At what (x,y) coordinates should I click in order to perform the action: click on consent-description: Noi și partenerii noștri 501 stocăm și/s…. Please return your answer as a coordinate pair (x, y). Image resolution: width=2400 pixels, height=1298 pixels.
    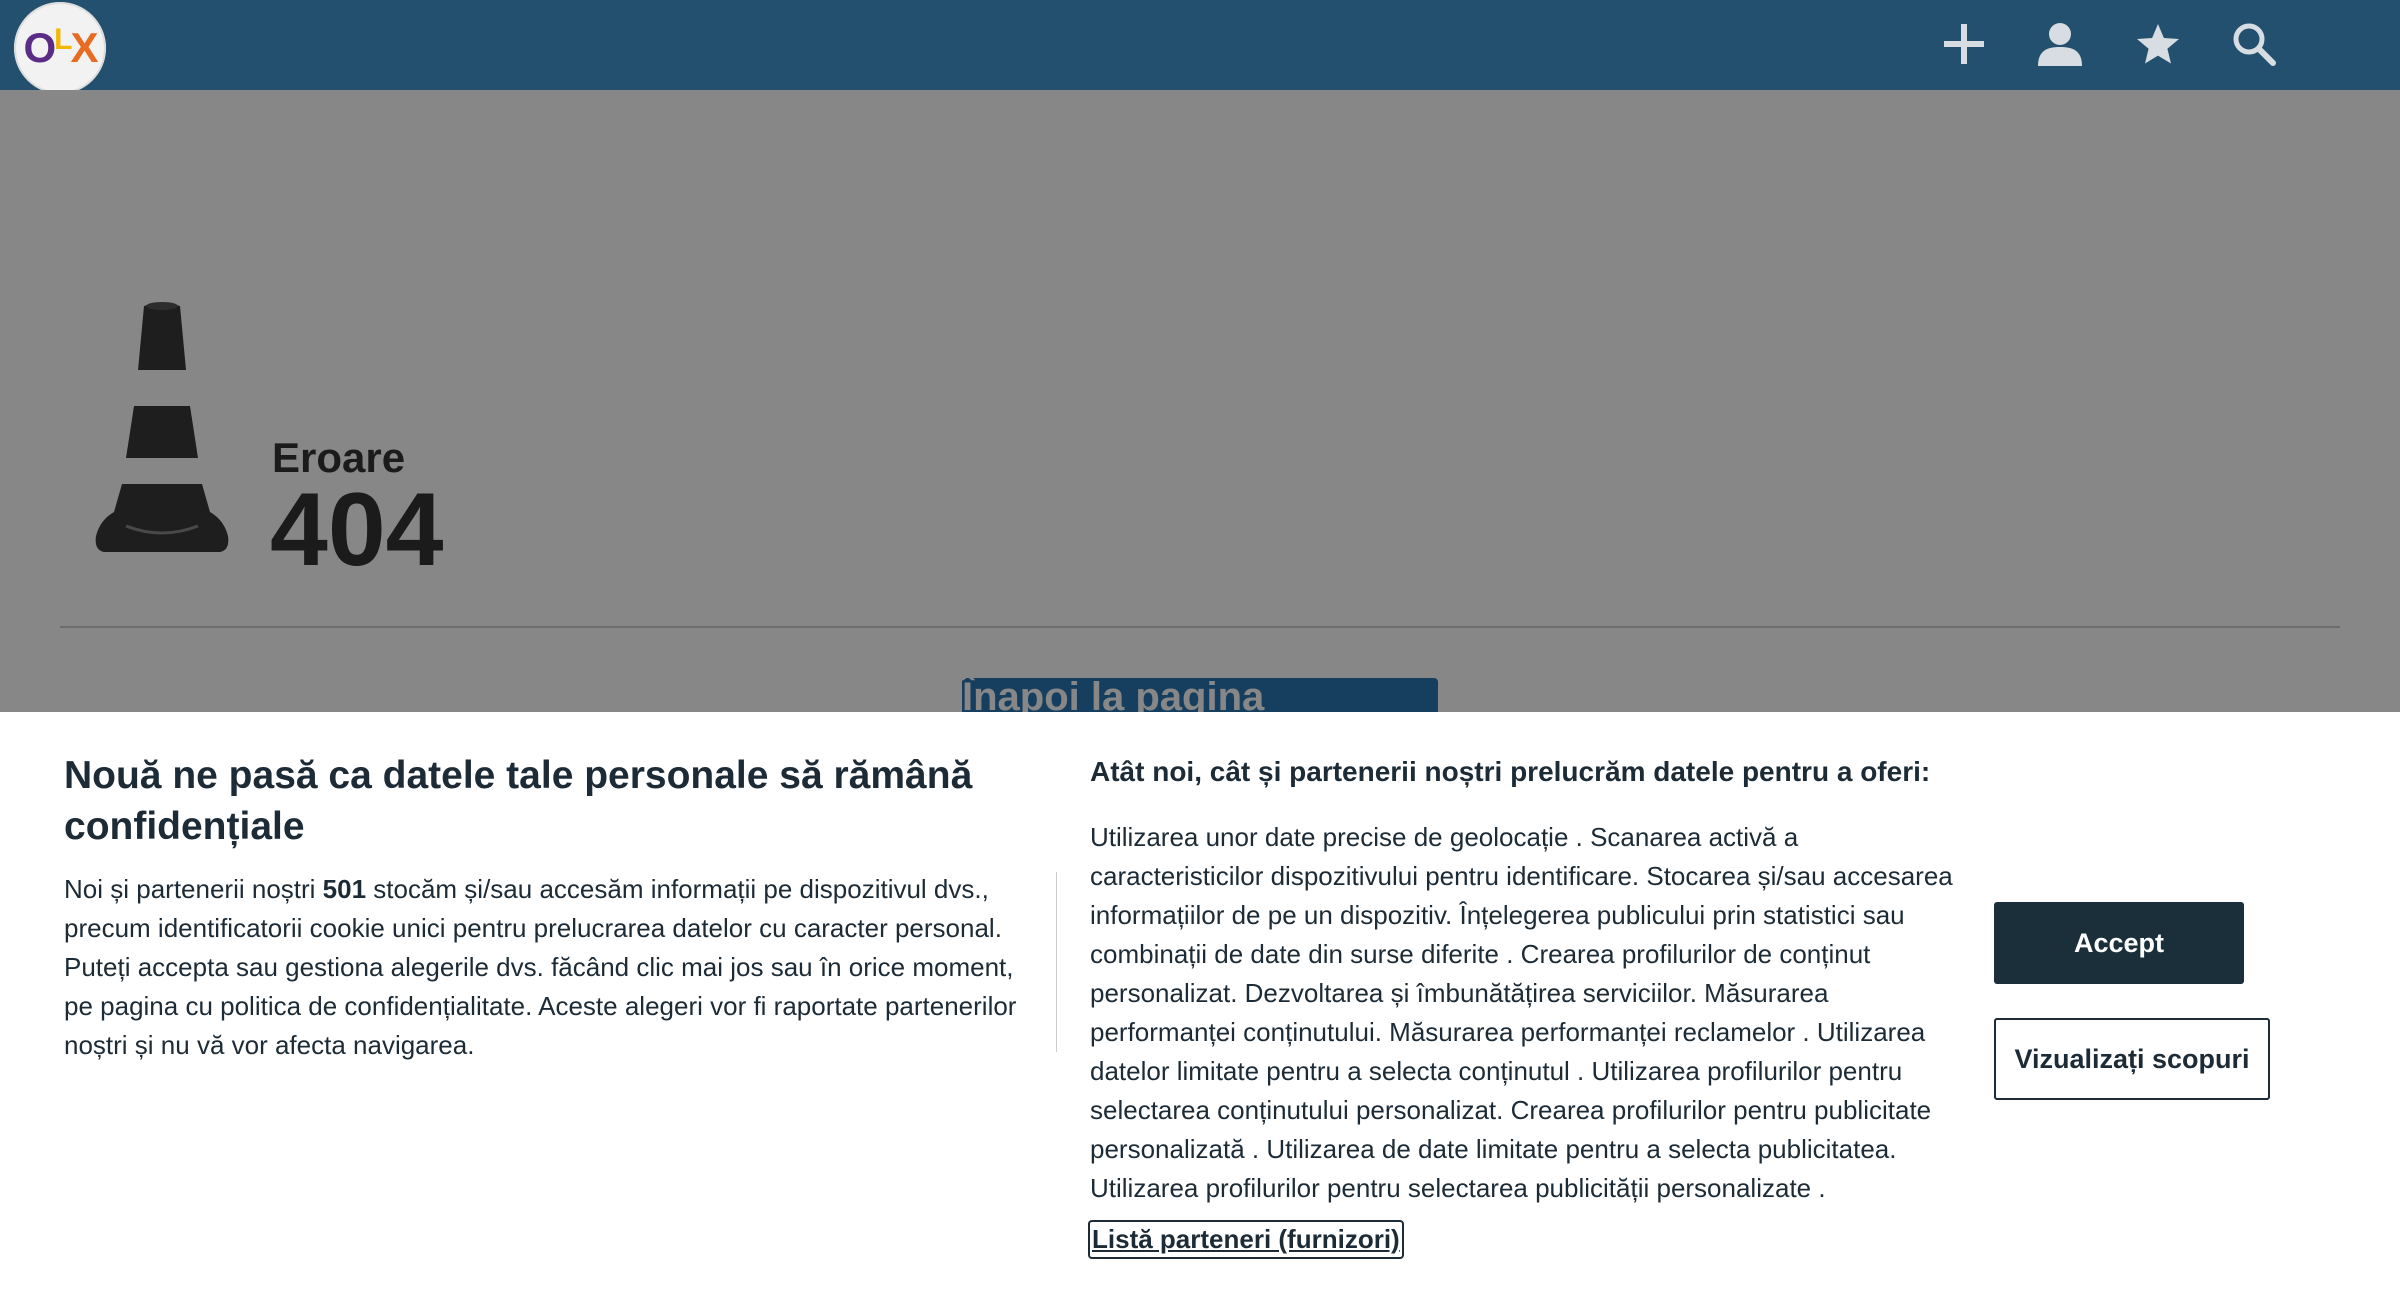
    Looking at the image, I should click on (554, 967).